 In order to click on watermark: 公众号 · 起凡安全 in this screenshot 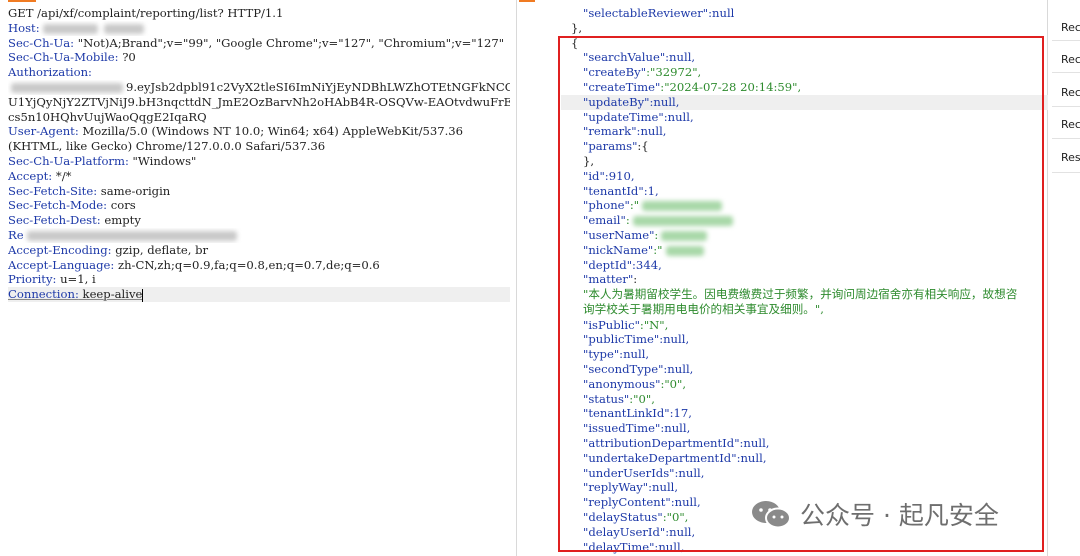, I will do `click(874, 514)`.